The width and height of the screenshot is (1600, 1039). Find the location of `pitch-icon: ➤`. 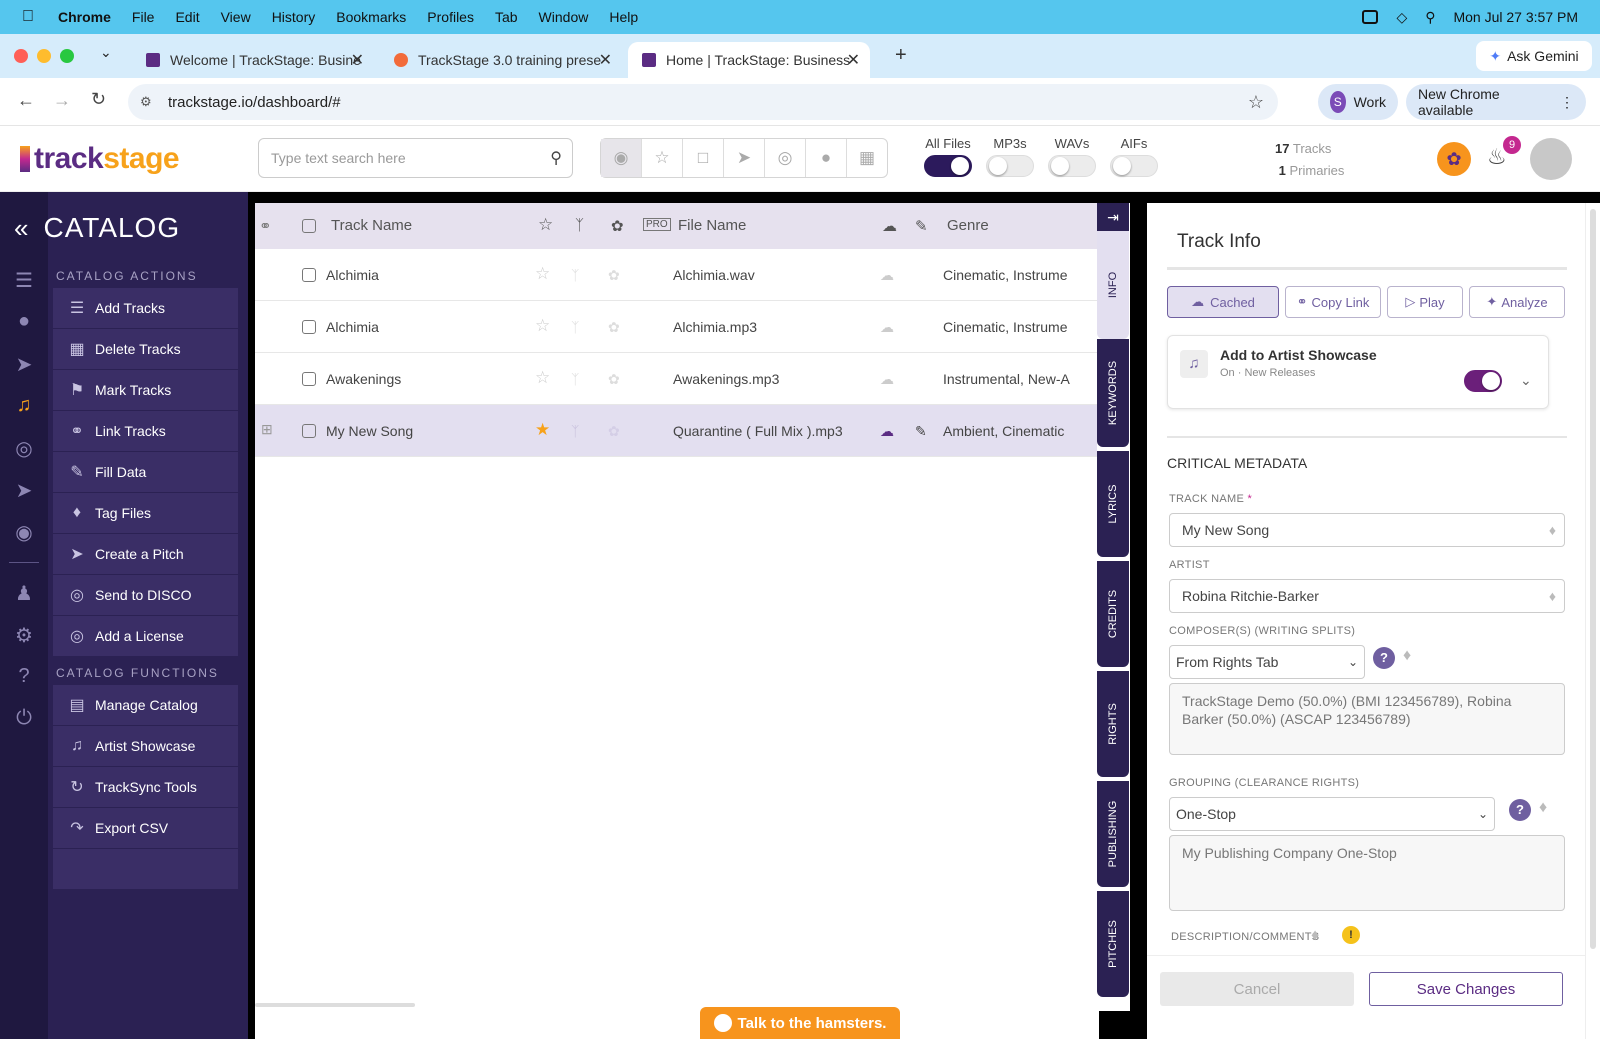

pitch-icon: ➤ is located at coordinates (24, 490).